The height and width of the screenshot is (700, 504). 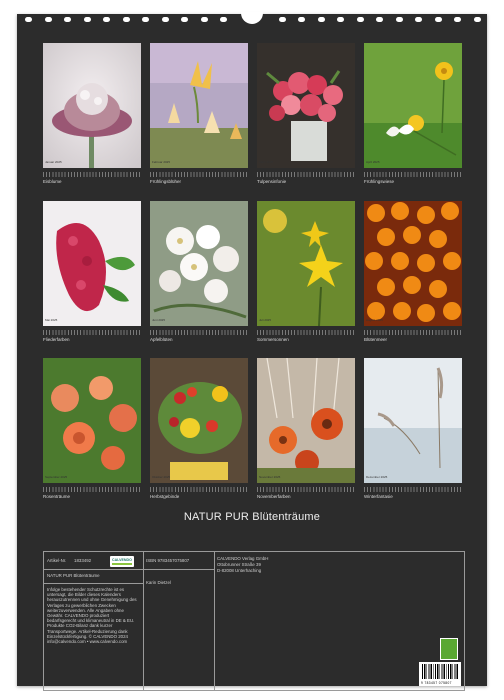 I want to click on author: Karin Dietzel, so click(x=158, y=582).